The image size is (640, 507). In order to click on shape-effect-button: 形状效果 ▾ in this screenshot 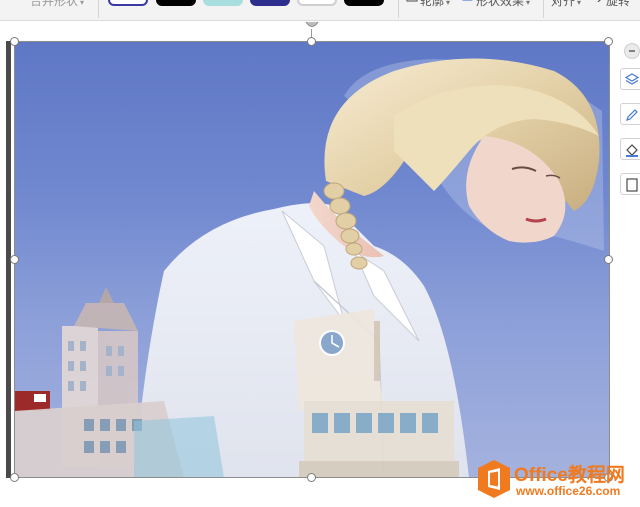, I will do `click(496, 4)`.